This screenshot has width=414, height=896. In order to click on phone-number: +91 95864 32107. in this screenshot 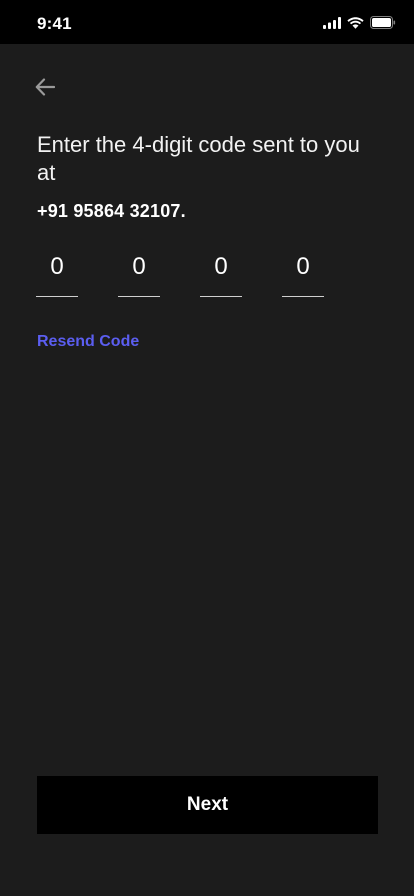, I will do `click(111, 211)`.